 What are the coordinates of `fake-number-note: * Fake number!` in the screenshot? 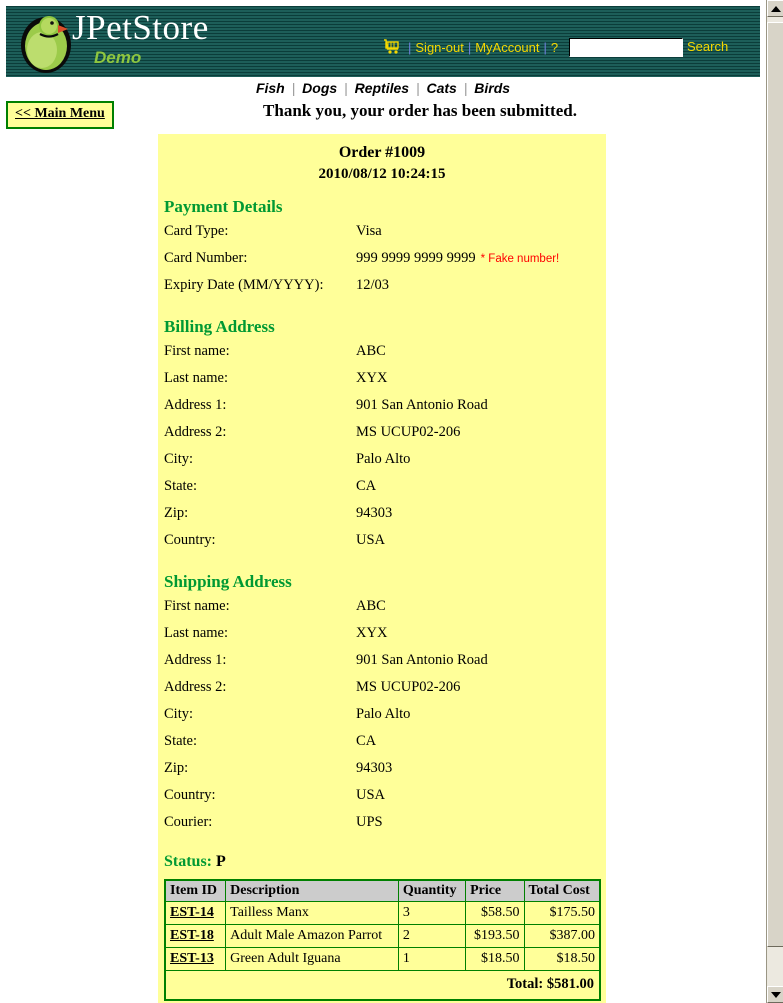 It's located at (520, 259).